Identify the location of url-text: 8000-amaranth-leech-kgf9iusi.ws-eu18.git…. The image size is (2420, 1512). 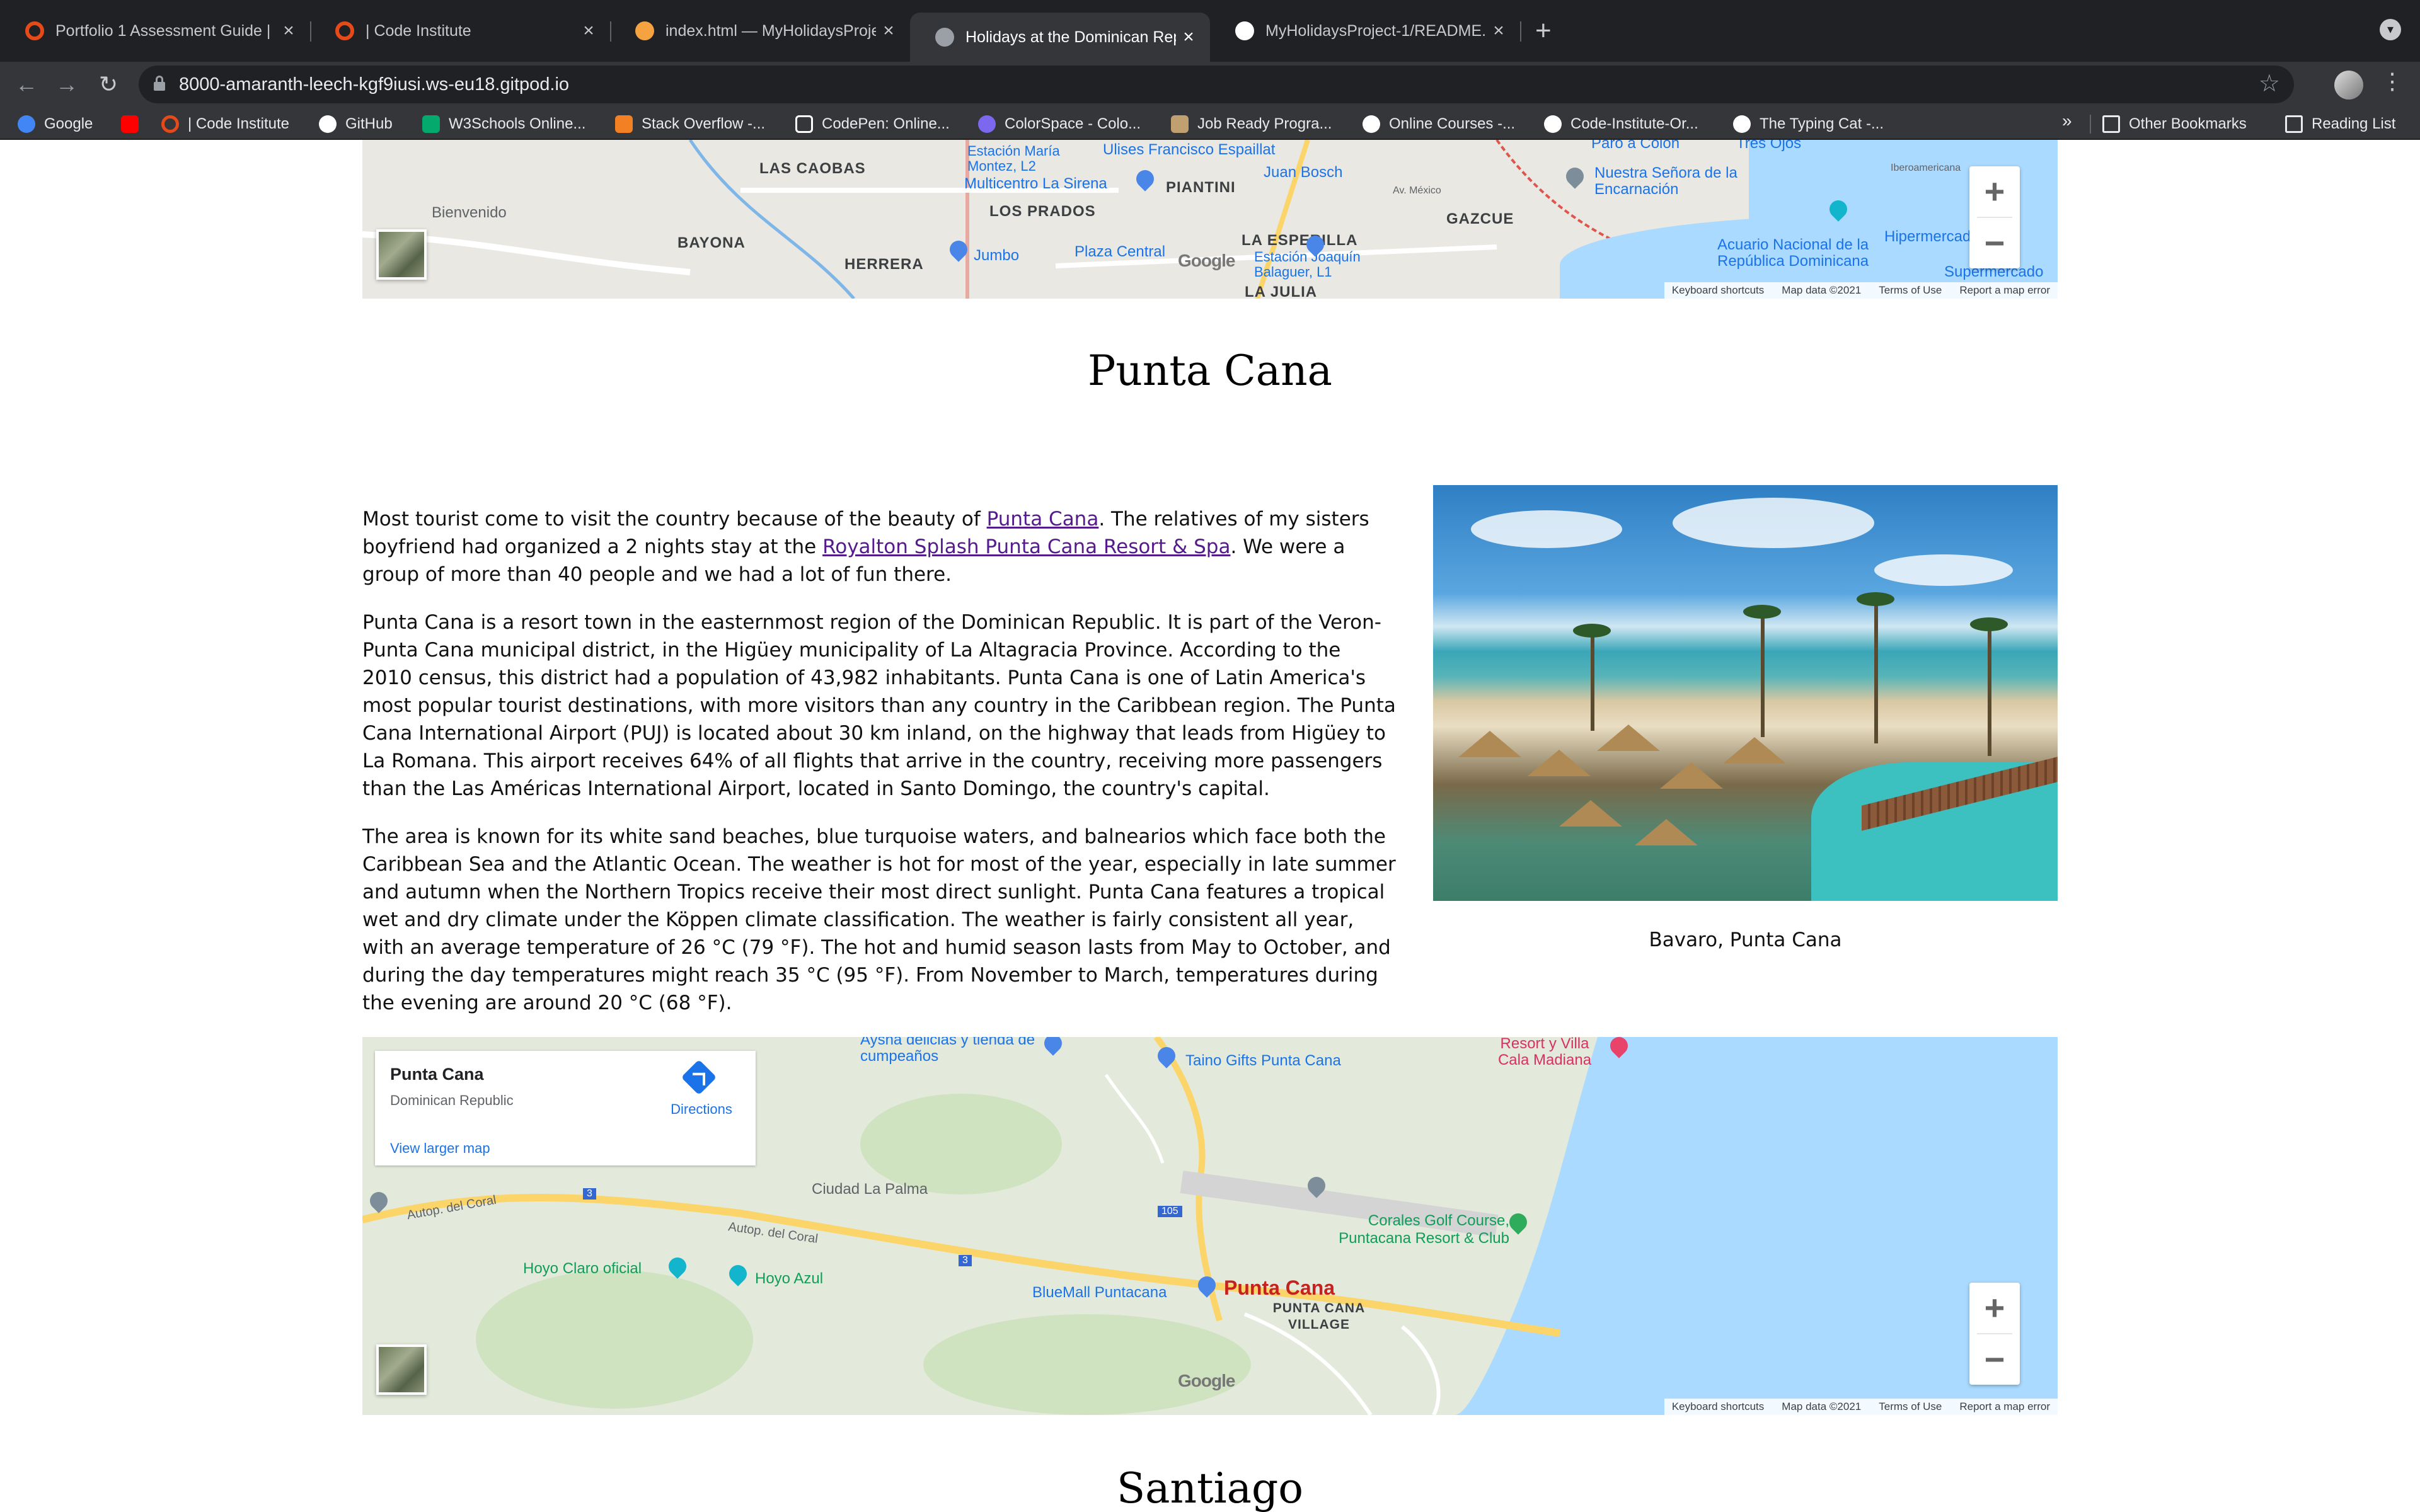
(374, 84).